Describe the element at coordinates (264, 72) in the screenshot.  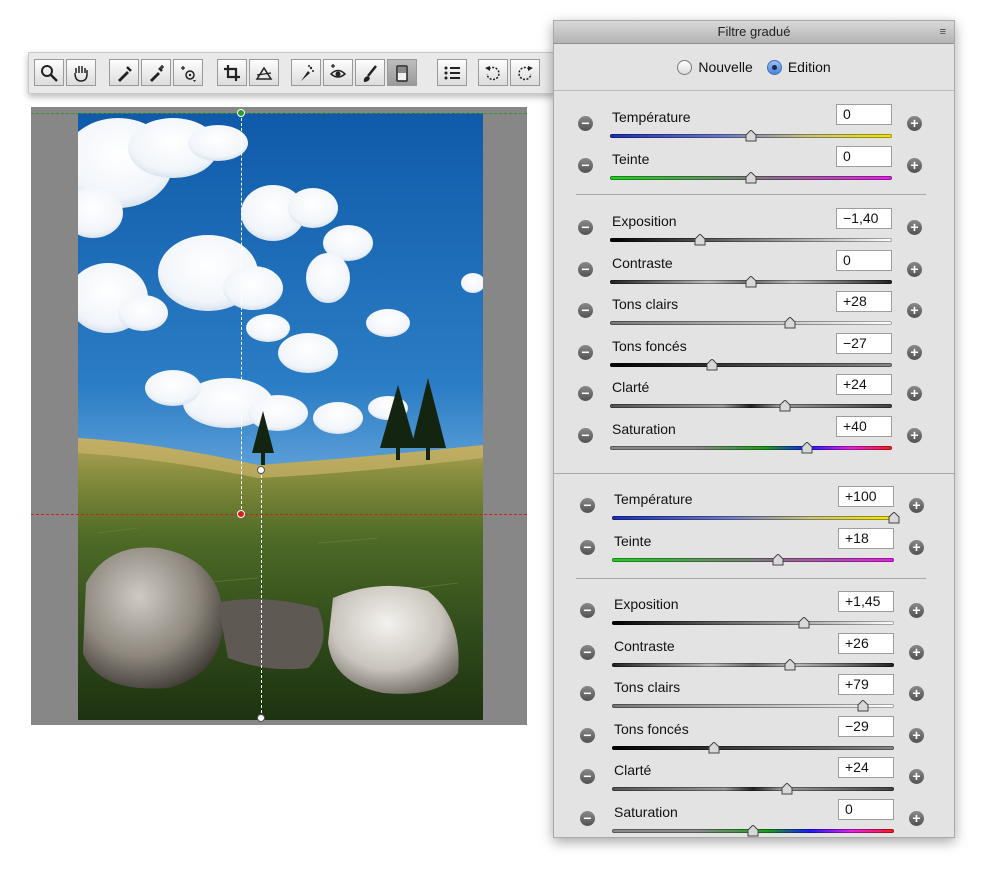
I see `straighten-button` at that location.